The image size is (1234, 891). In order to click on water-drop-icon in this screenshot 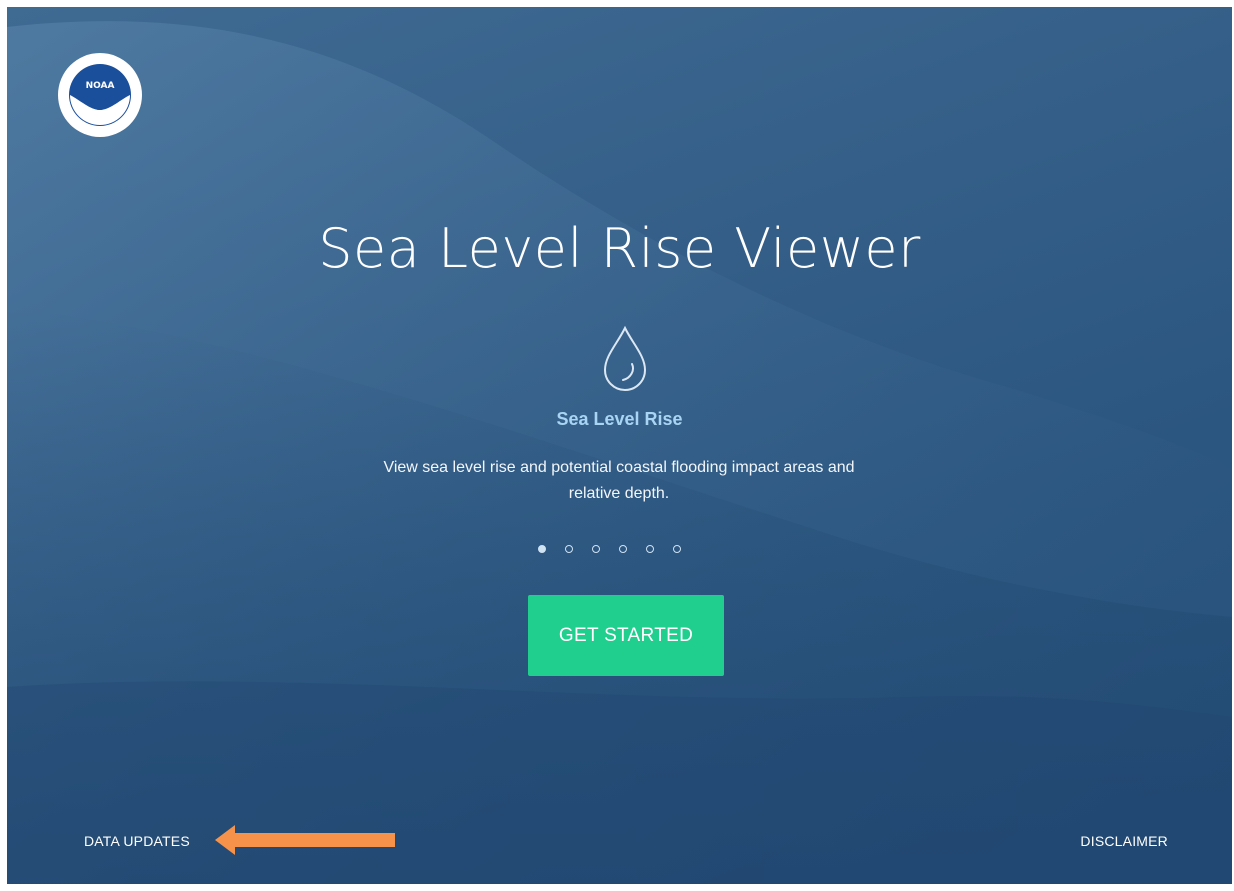, I will do `click(625, 358)`.